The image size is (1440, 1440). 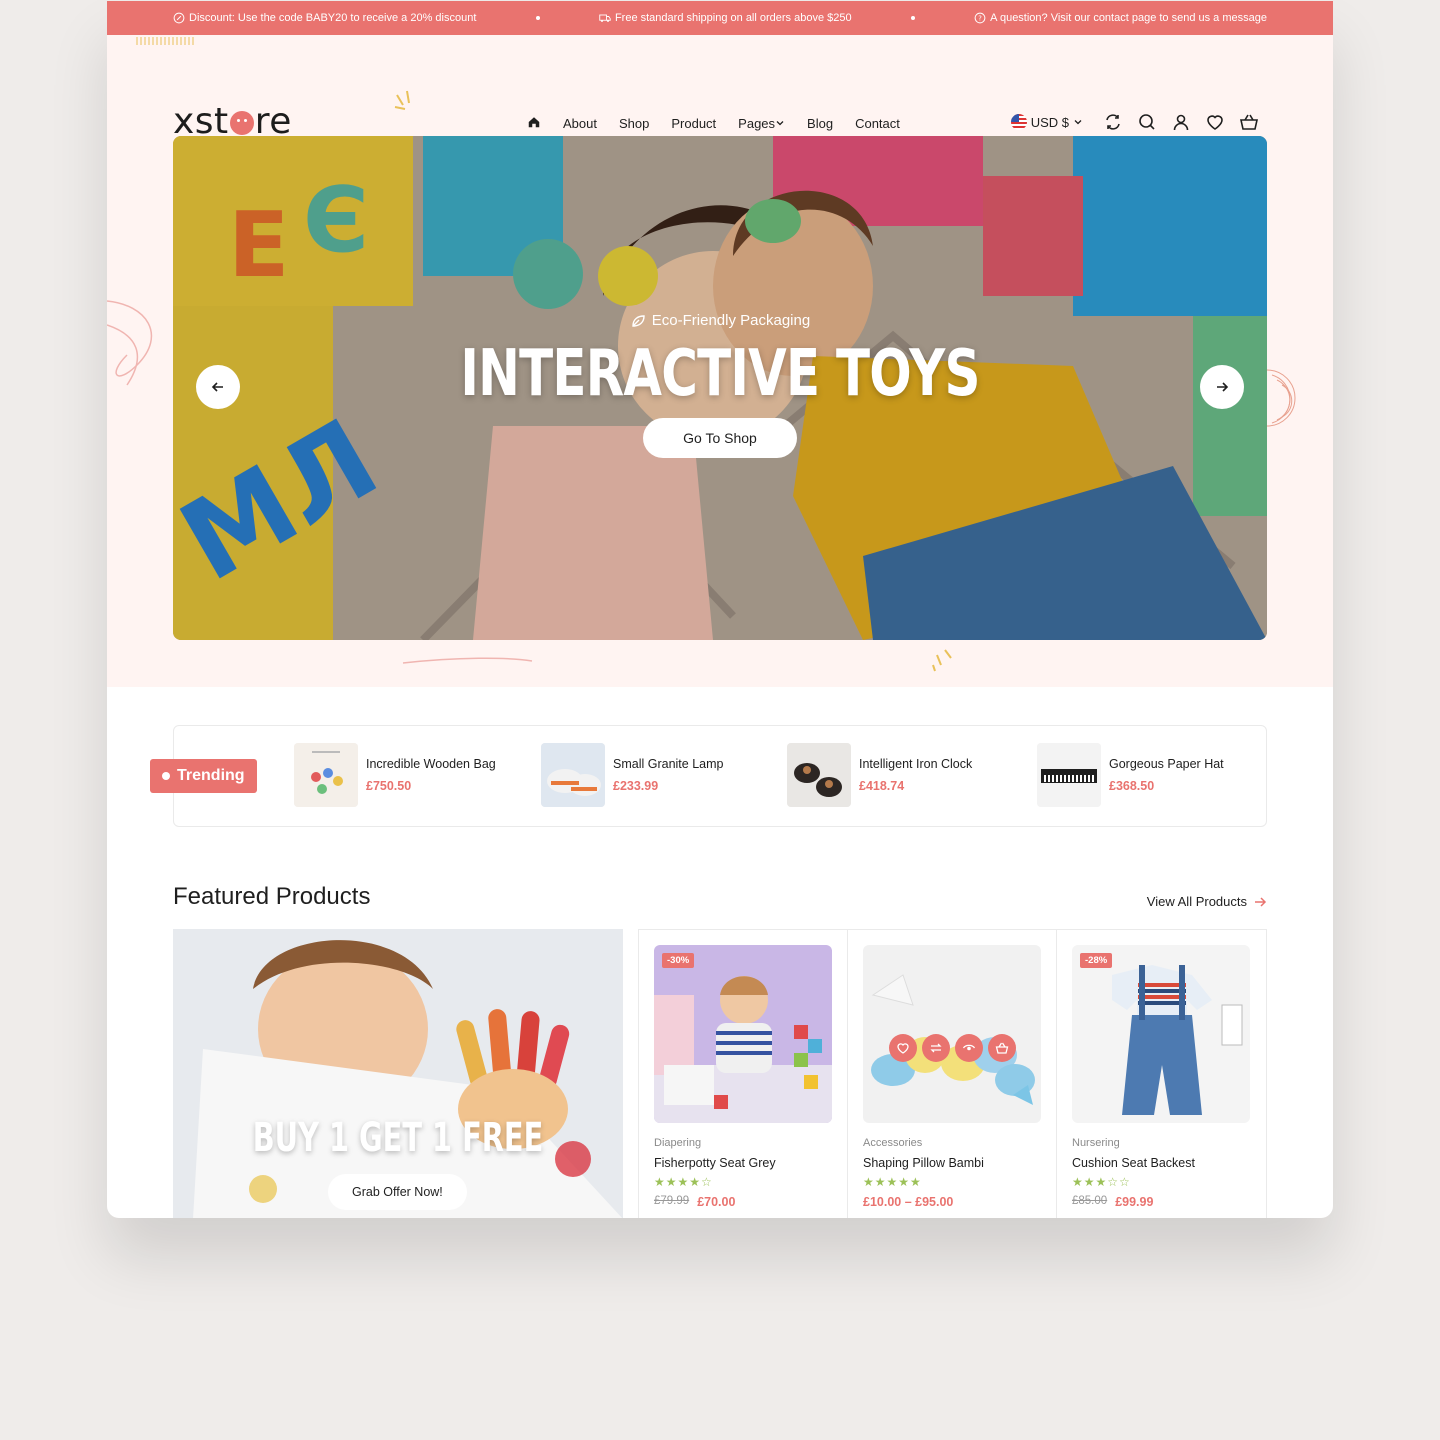 What do you see at coordinates (1161, 1163) in the screenshot?
I see `product-name: Cushion Seat Backest` at bounding box center [1161, 1163].